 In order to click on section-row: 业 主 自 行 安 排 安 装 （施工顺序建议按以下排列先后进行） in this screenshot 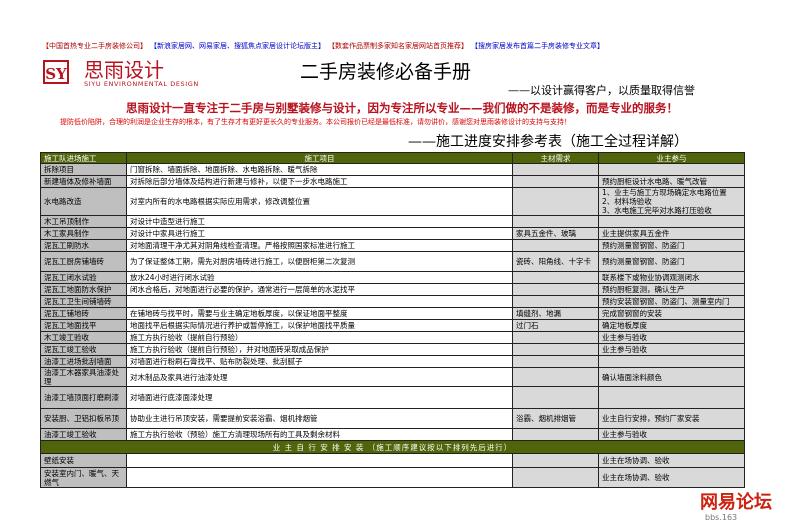, I will do `click(392, 447)`.